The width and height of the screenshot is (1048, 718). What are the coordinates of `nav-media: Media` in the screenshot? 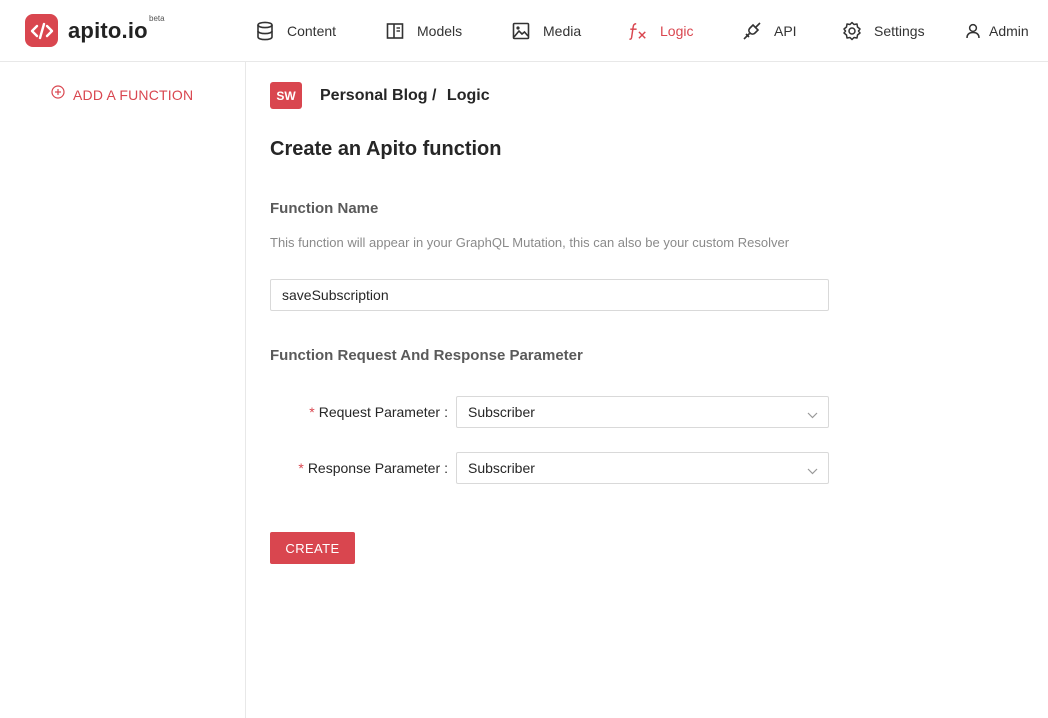 It's located at (546, 31).